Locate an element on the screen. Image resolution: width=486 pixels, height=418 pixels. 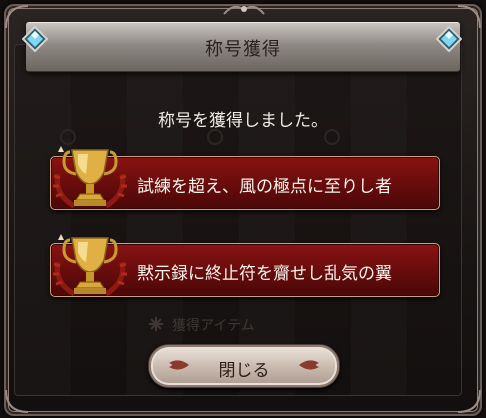
dialog-title: 称号獲得 is located at coordinates (243, 49).